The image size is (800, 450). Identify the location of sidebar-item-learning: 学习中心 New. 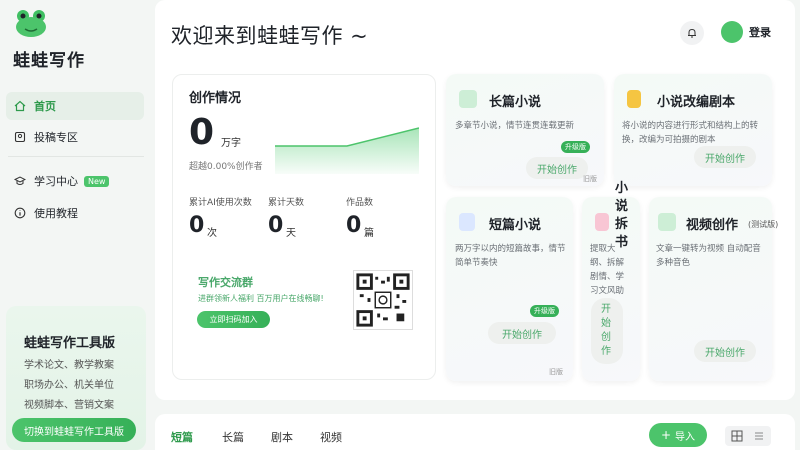
(75, 181).